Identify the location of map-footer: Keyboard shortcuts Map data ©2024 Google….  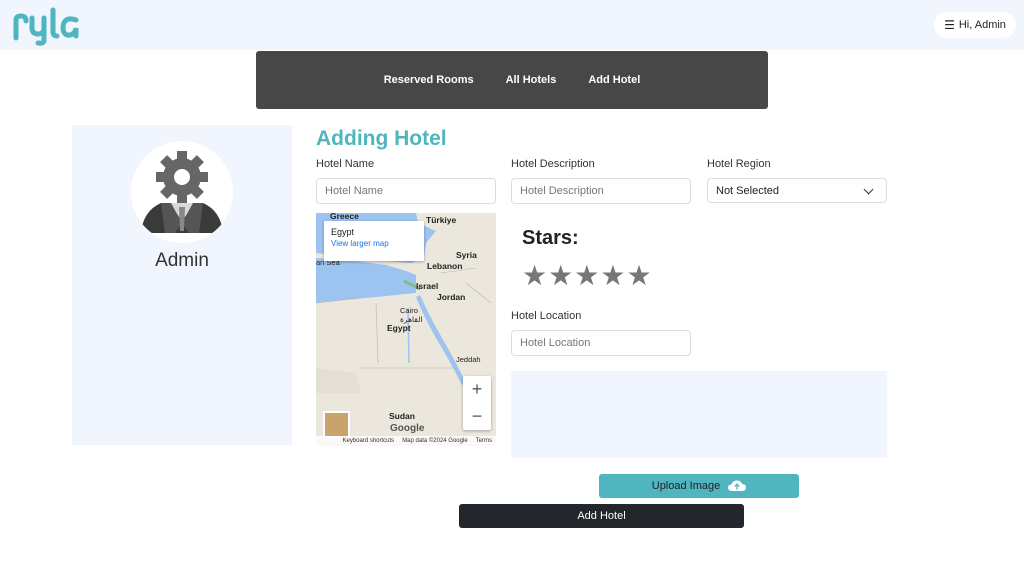
(406, 441).